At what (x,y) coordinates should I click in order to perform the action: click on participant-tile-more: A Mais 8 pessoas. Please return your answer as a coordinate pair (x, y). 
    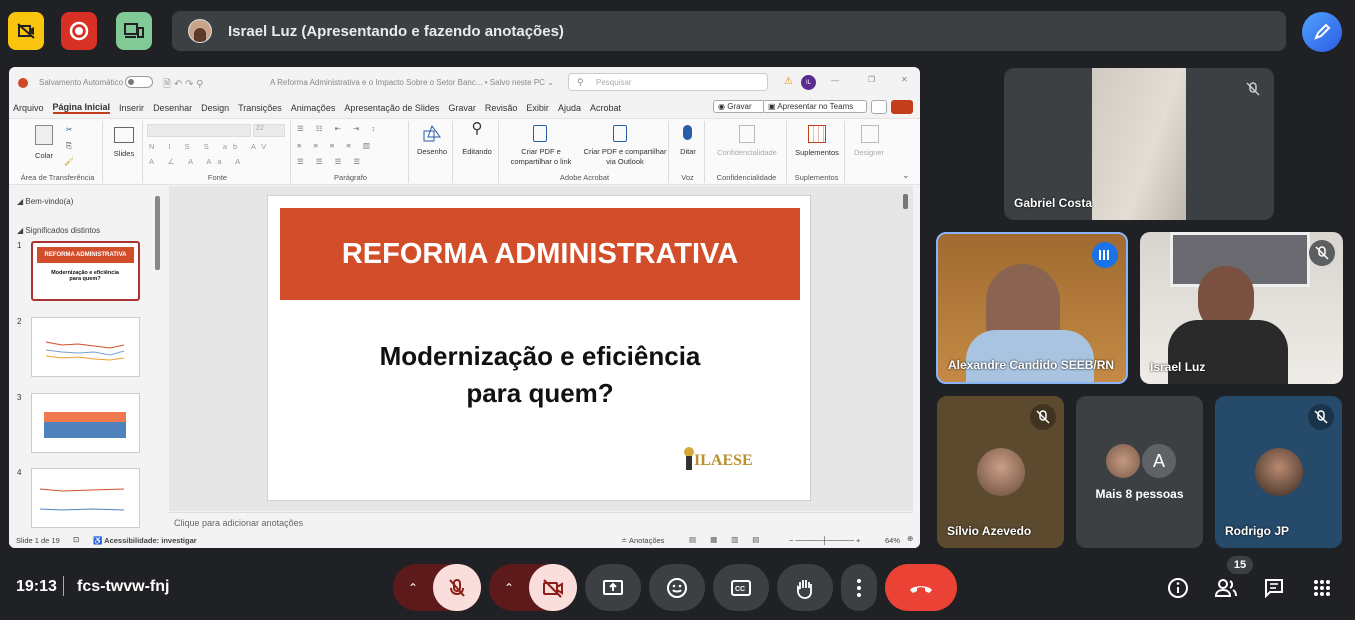
    Looking at the image, I should click on (1139, 472).